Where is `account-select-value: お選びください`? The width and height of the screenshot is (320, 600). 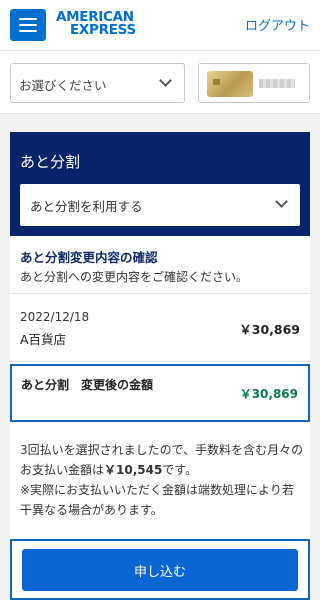 account-select-value: お選びください is located at coordinates (63, 85).